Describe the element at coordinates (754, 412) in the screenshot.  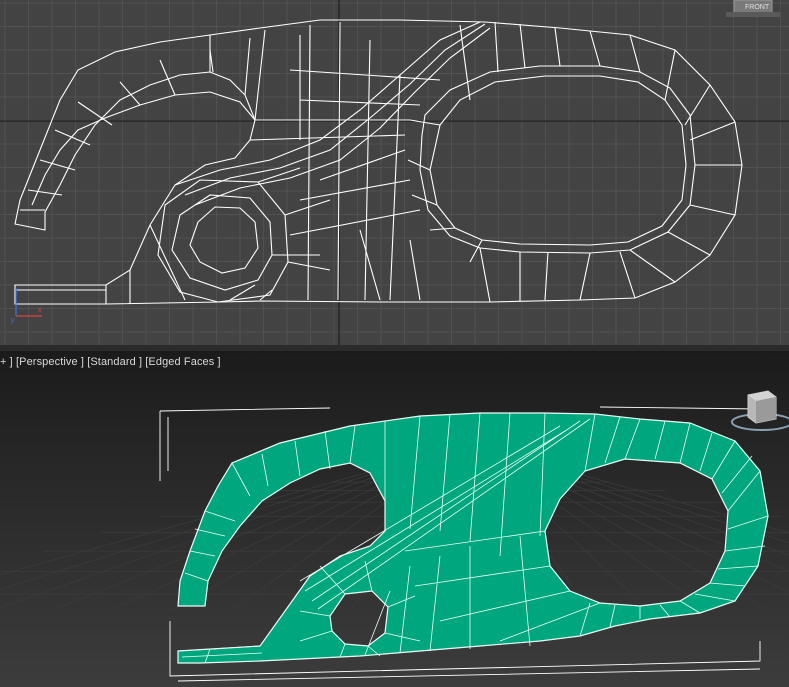
I see `viewcube-perspective` at that location.